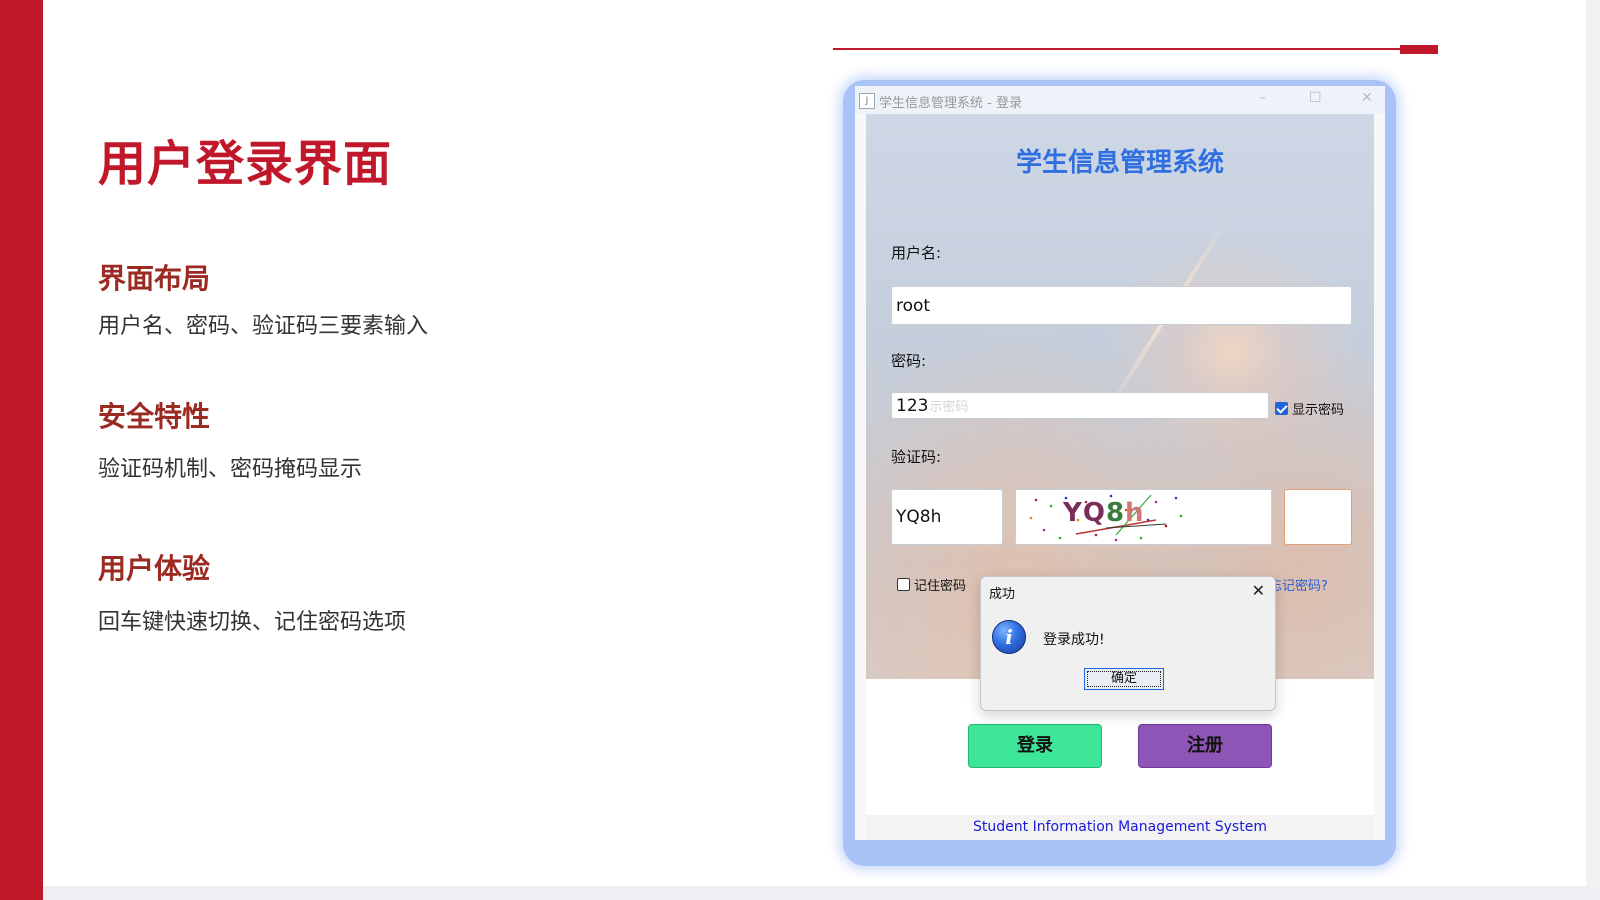 This screenshot has height=900, width=1600. What do you see at coordinates (867, 101) in the screenshot?
I see `app-icon: J` at bounding box center [867, 101].